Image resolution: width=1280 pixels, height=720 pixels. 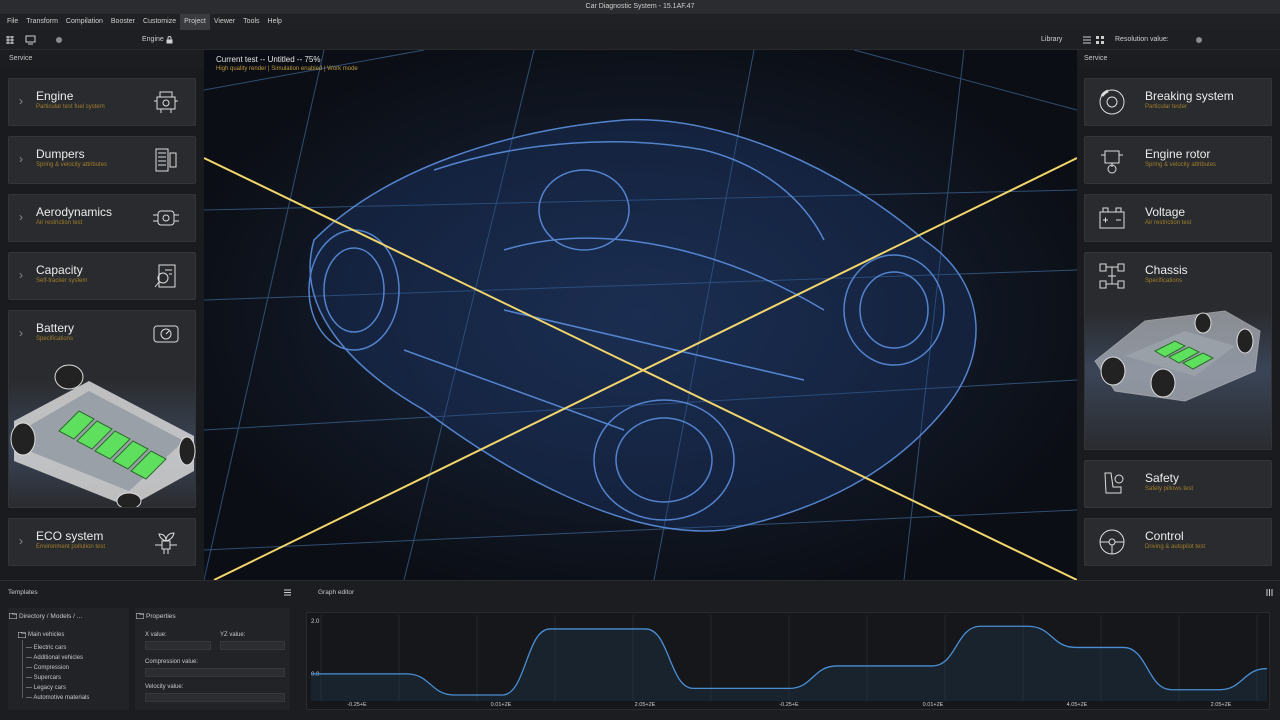 I want to click on card-title: Aerodynamics, so click(x=74, y=212).